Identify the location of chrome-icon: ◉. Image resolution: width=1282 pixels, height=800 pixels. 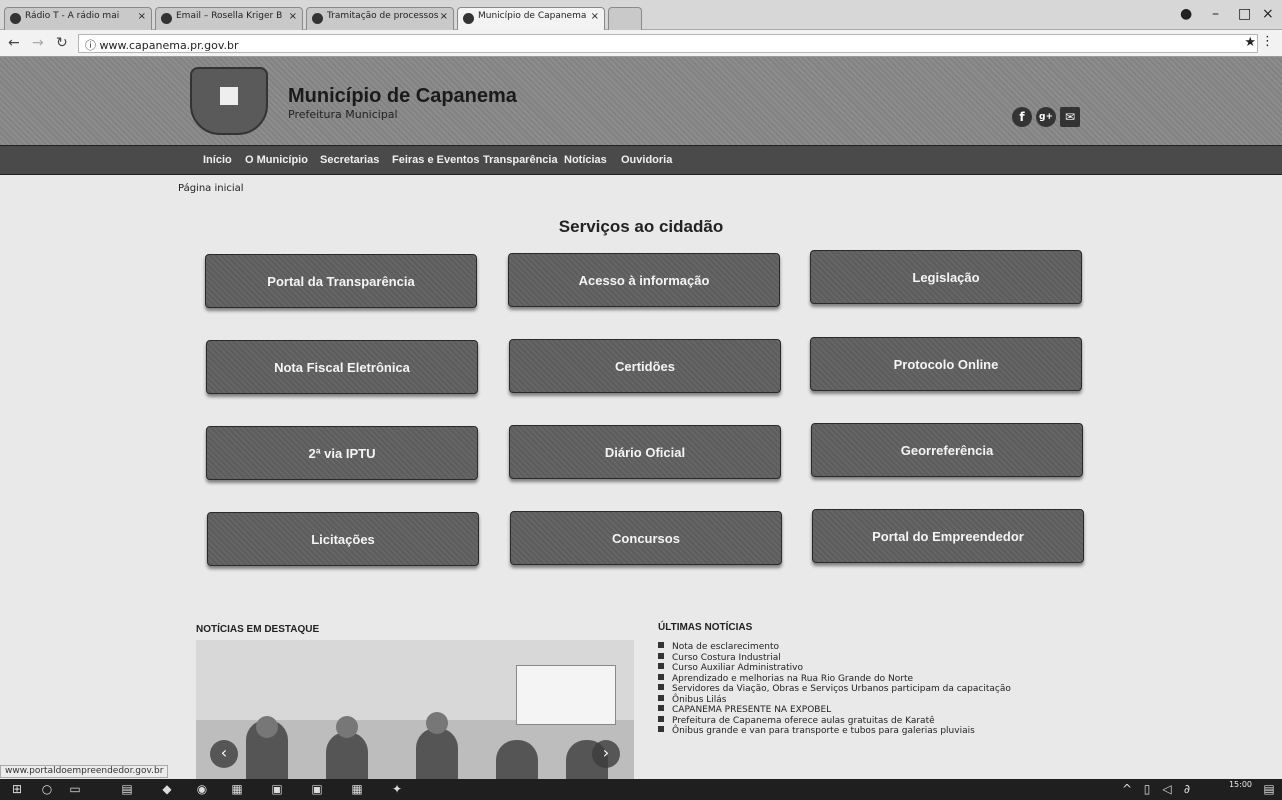
(202, 789).